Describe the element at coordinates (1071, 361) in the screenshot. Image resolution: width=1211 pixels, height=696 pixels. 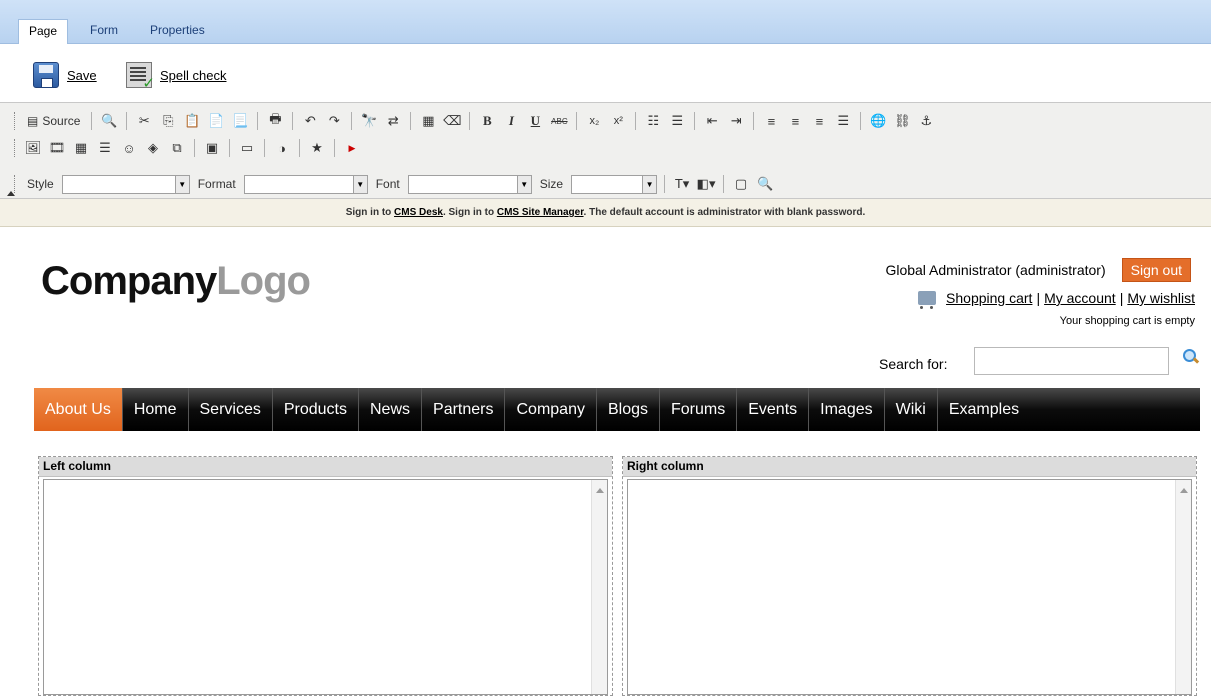
I see `search-input` at that location.